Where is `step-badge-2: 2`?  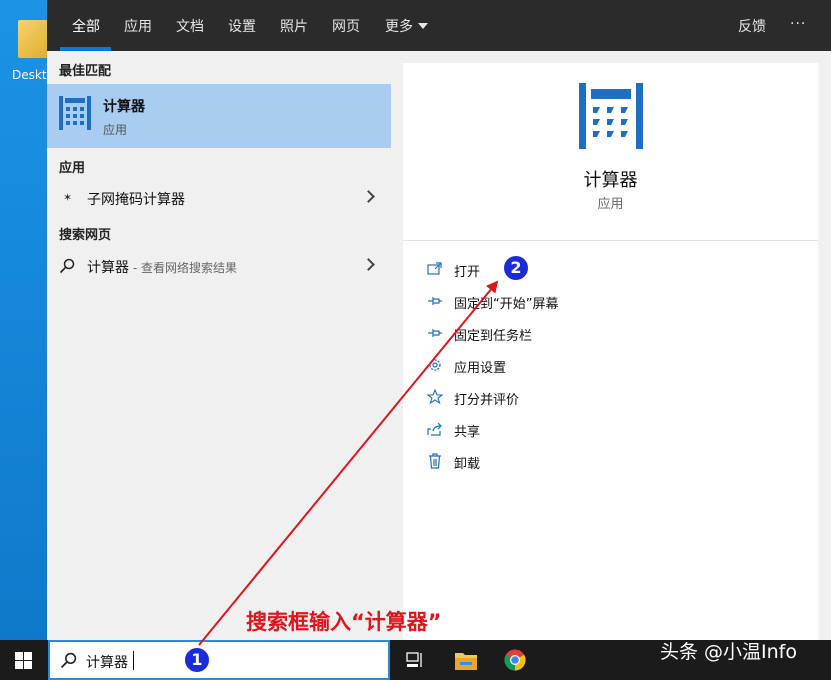 step-badge-2: 2 is located at coordinates (516, 268).